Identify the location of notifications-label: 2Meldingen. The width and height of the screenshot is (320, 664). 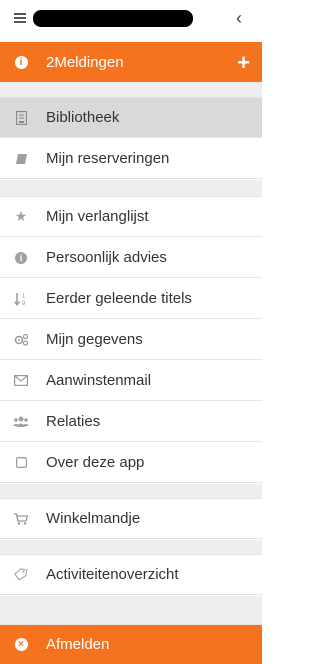
(85, 62).